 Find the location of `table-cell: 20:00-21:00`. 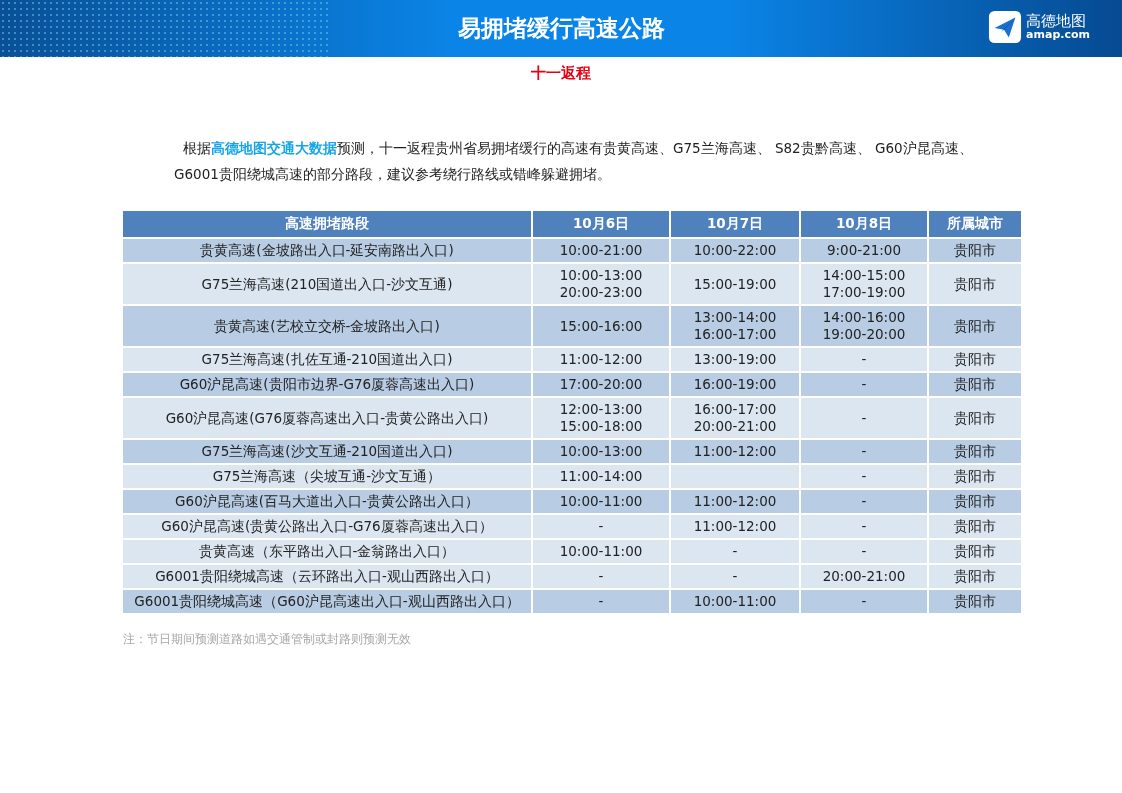

table-cell: 20:00-21:00 is located at coordinates (864, 576).